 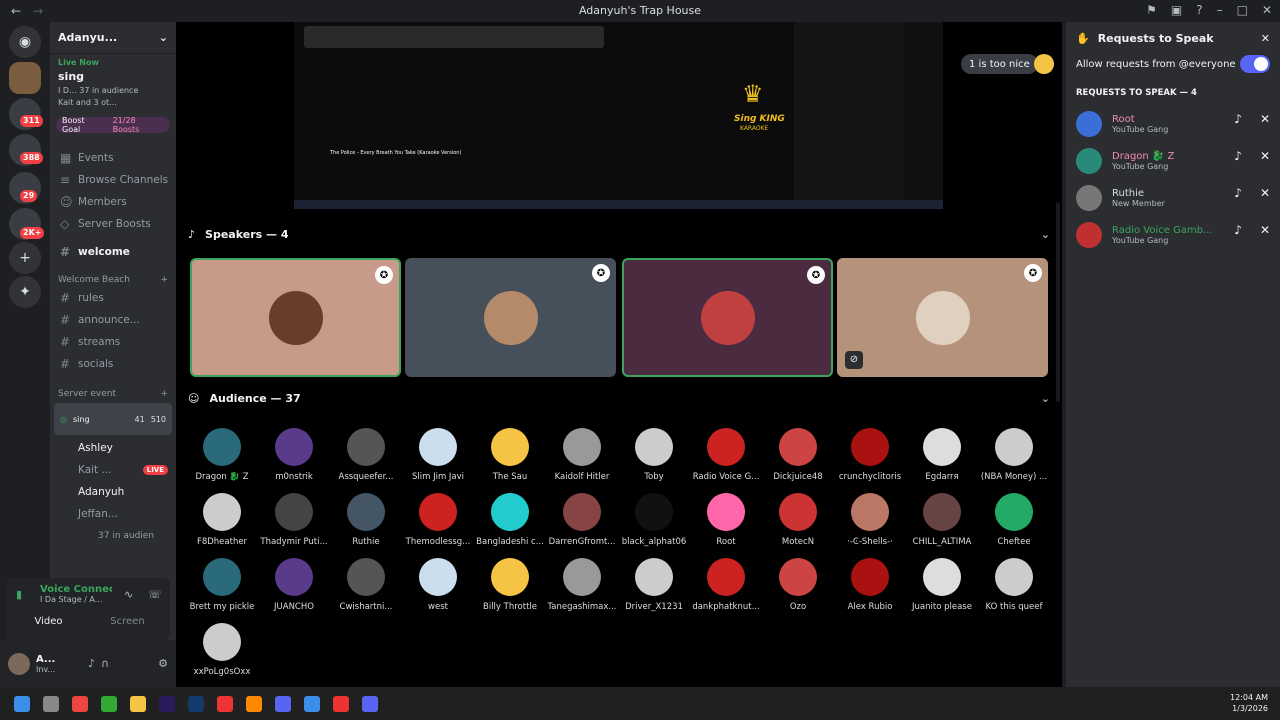 I want to click on nav-boosts: ◇ Server Boosts, so click(x=113, y=224).